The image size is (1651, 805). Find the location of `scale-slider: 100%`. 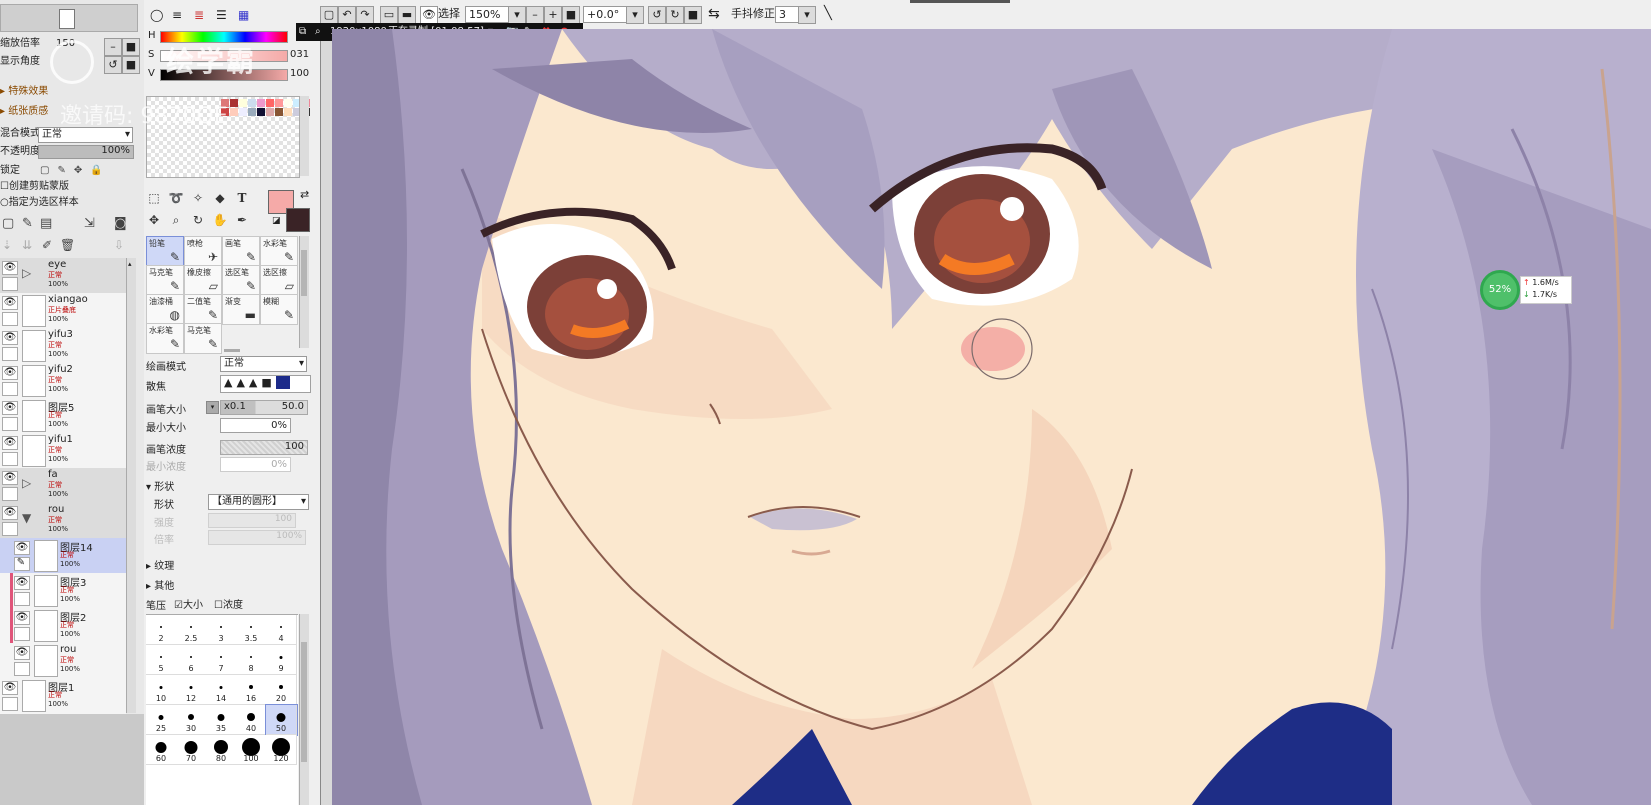

scale-slider: 100% is located at coordinates (257, 537).